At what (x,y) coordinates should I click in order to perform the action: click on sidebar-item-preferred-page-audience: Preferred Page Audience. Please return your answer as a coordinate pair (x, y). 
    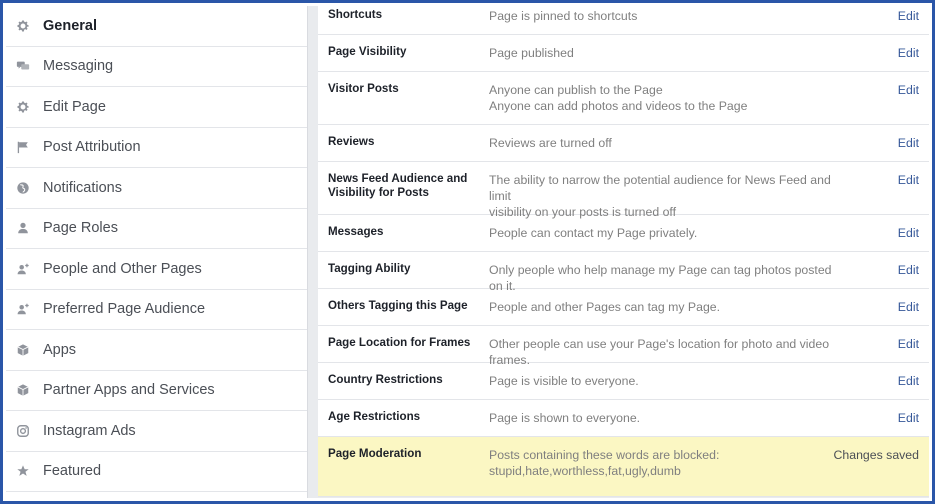
    Looking at the image, I should click on (156, 310).